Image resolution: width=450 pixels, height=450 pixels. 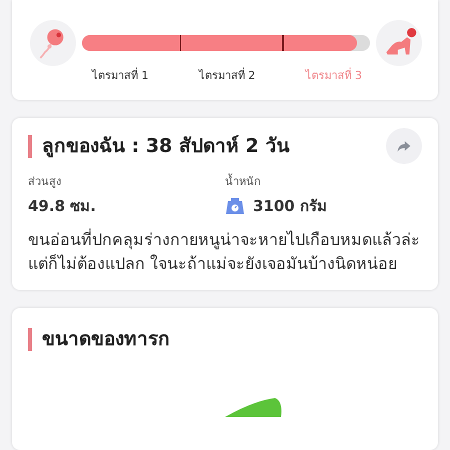 I want to click on weight-value: 3100 กรัม, so click(x=290, y=207).